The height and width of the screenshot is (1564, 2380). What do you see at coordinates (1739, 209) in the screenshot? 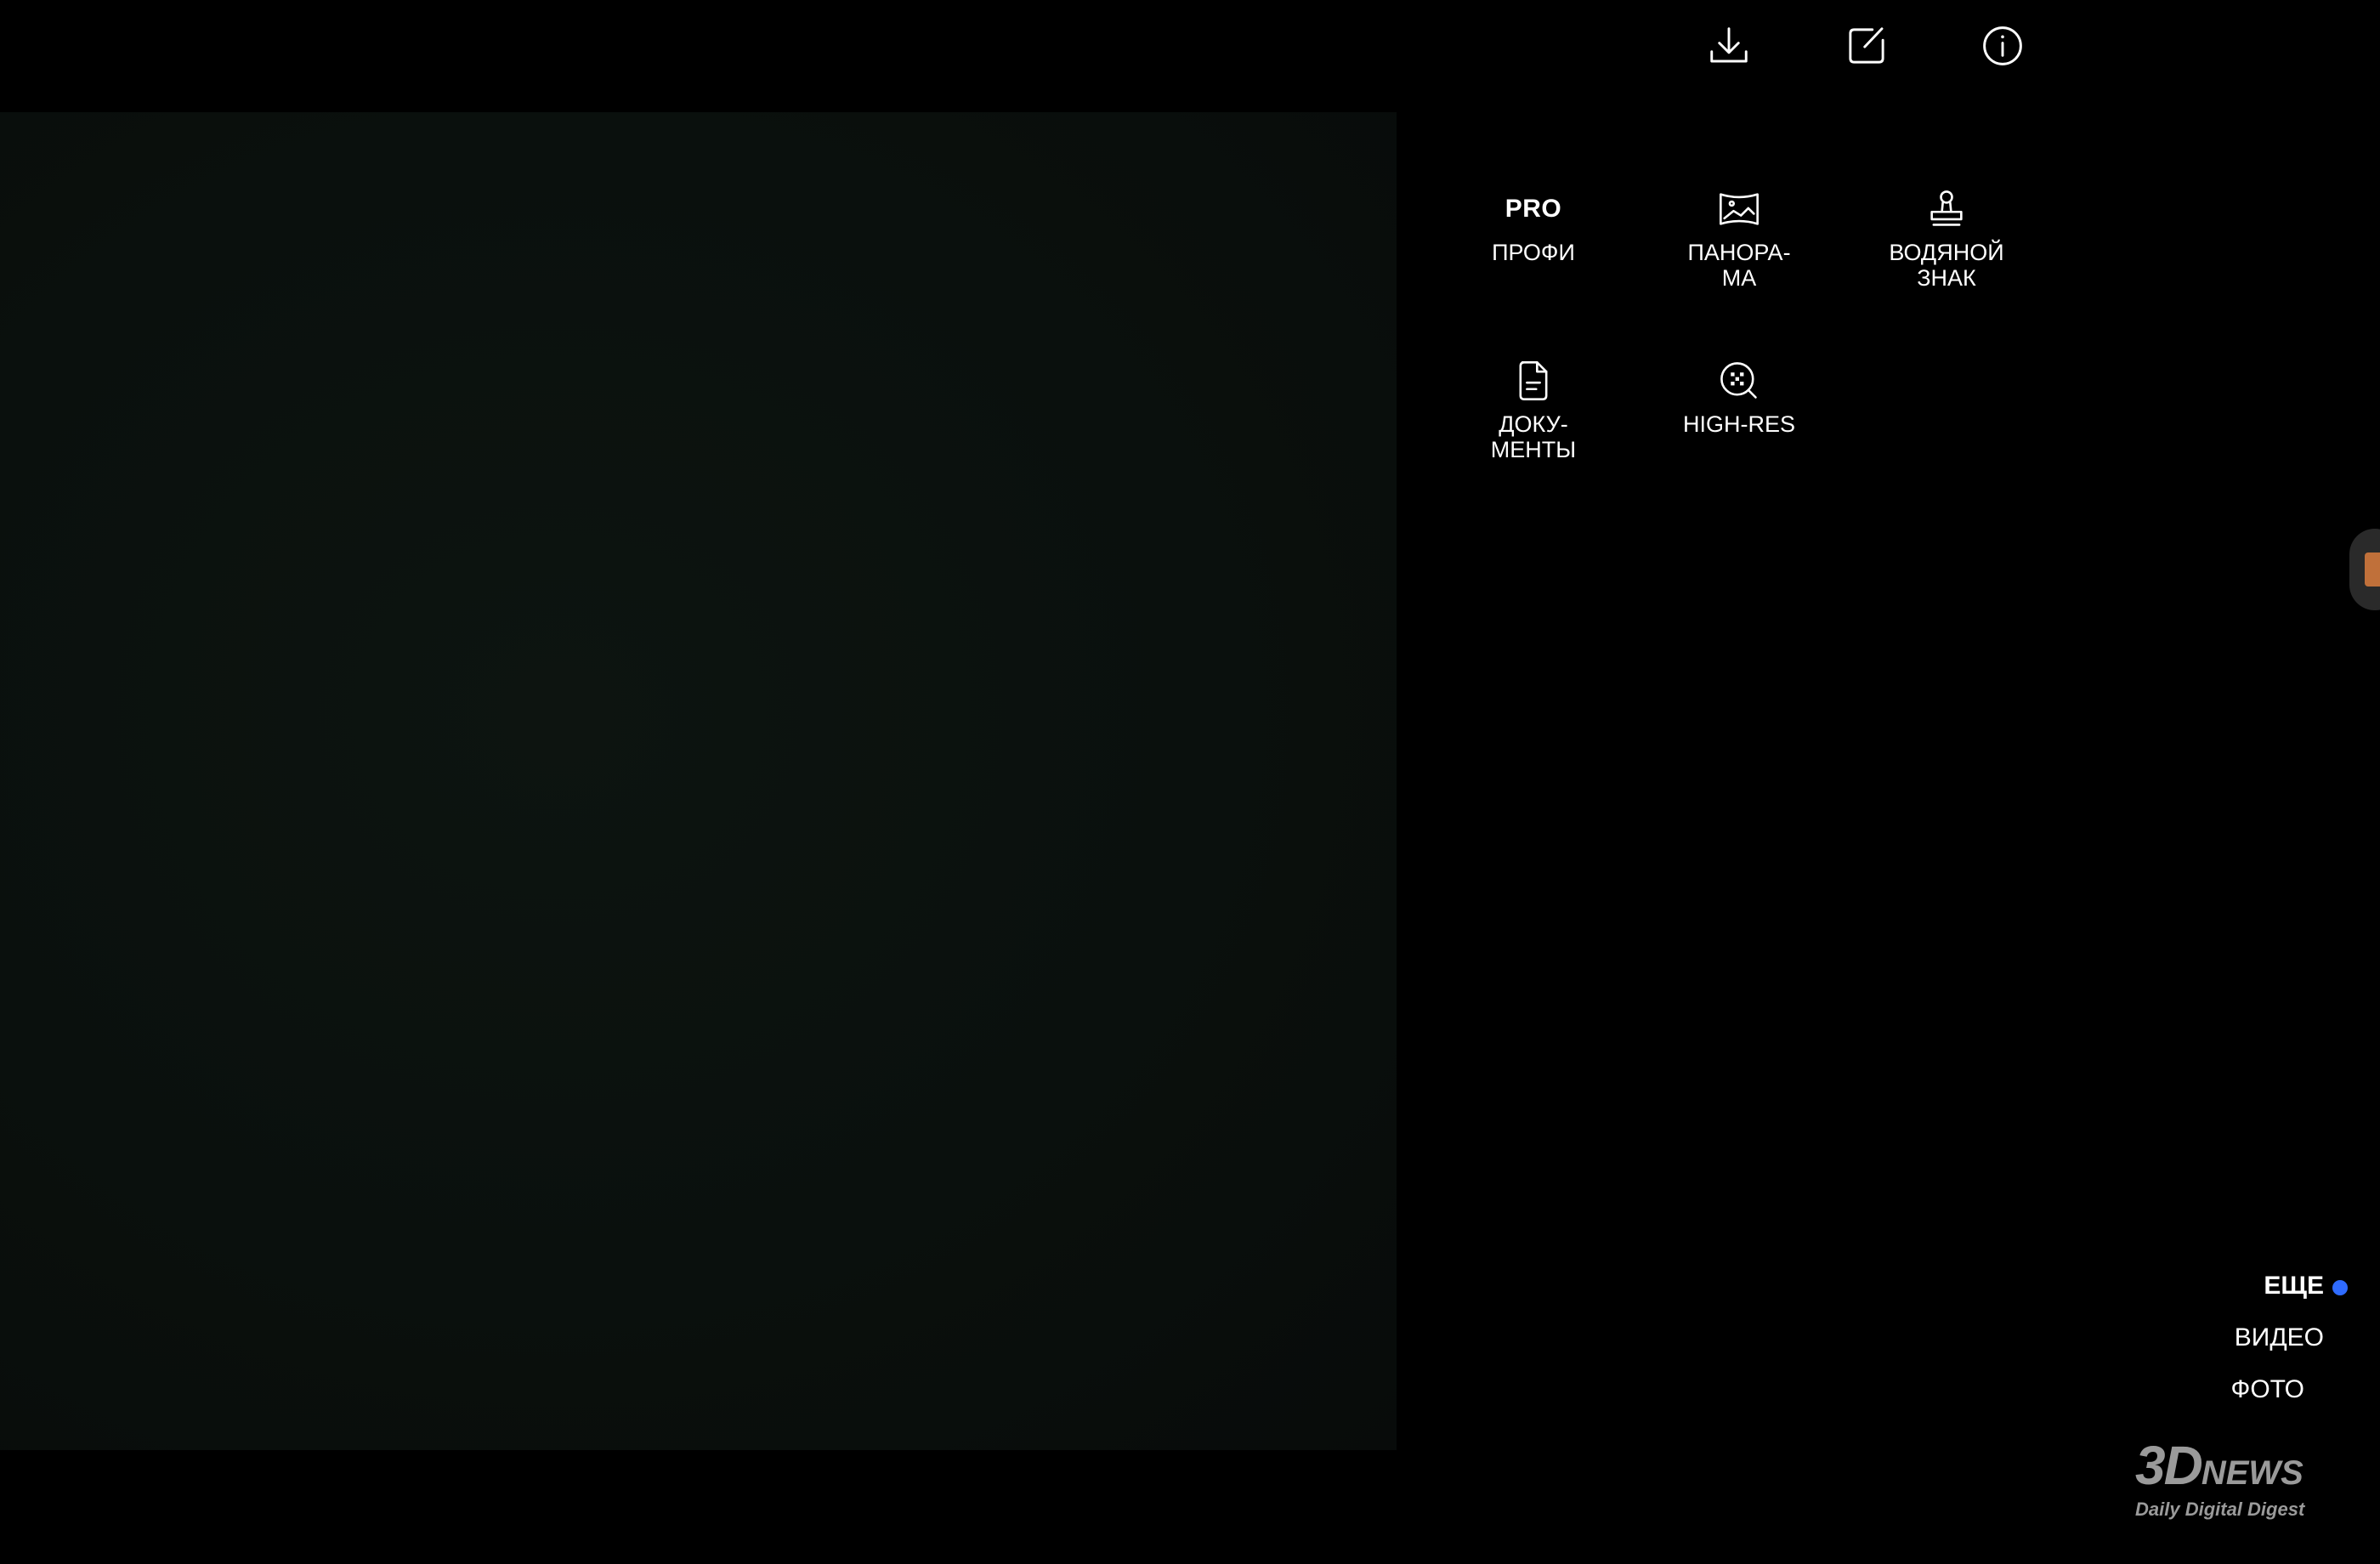
I see `panorama-icon` at bounding box center [1739, 209].